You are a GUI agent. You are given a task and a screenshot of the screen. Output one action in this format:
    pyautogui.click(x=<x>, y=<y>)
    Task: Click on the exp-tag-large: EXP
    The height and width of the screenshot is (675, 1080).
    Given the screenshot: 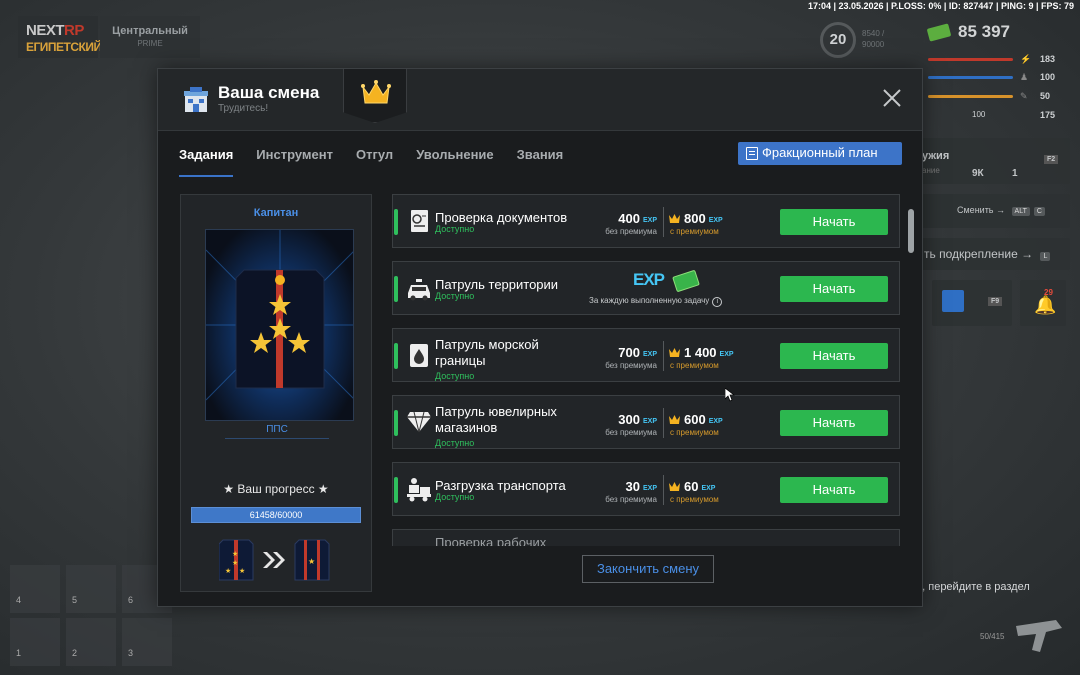 What is the action you would take?
    pyautogui.click(x=649, y=279)
    